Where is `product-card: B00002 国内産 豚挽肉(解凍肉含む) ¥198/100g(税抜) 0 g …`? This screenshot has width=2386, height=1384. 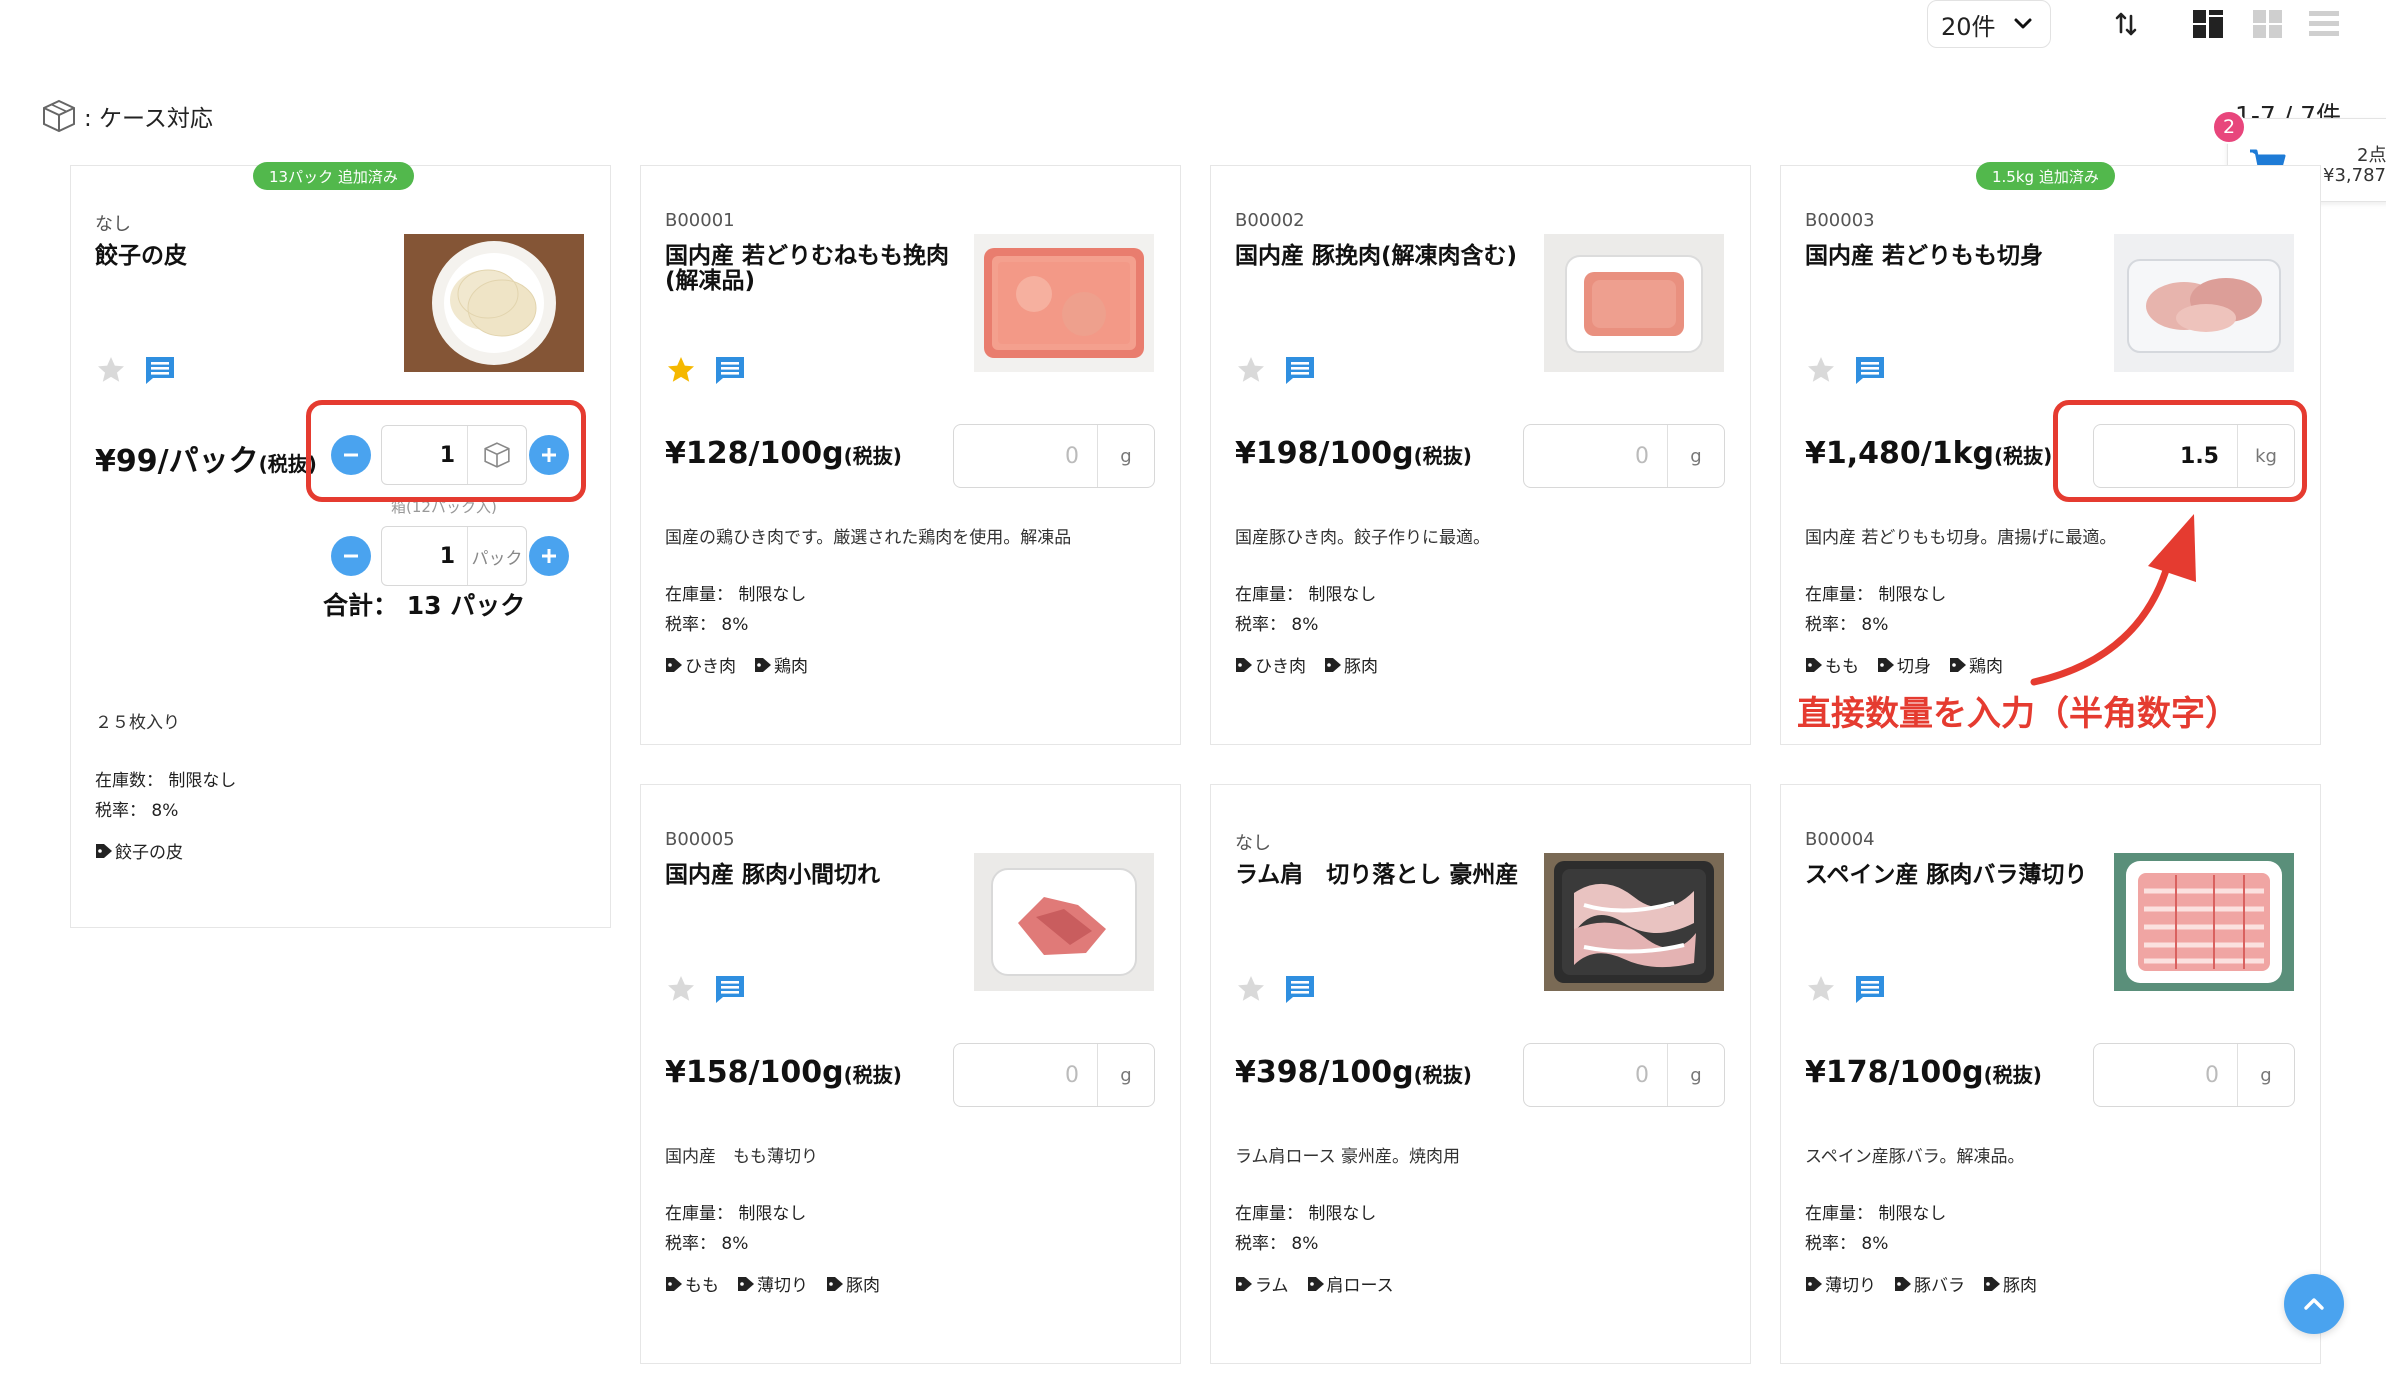
product-card: B00002 国内産 豚挽肉(解凍肉含む) ¥198/100g(税抜) 0 g … is located at coordinates (1480, 455).